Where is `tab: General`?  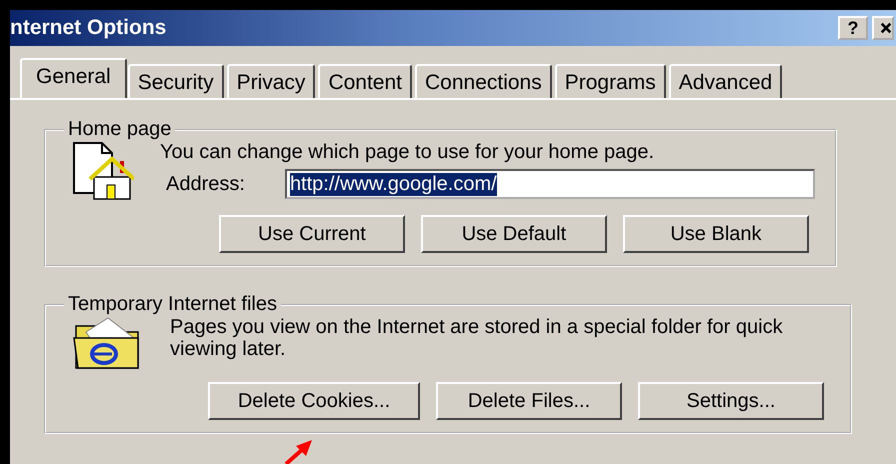
tab: General is located at coordinates (73, 78).